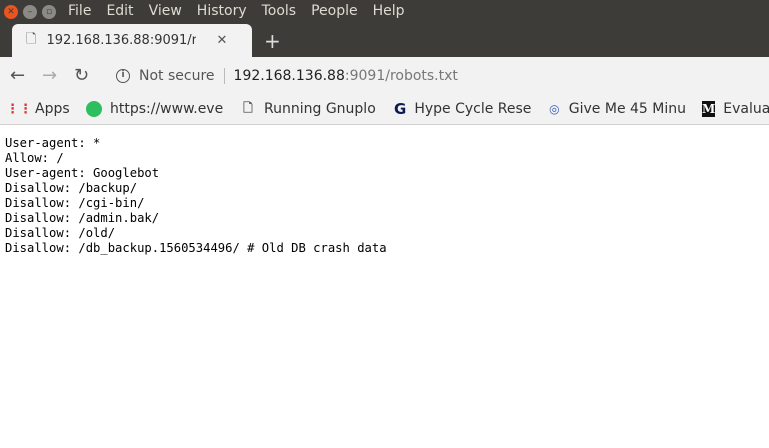 Image resolution: width=769 pixels, height=448 pixels. I want to click on bookmark-give-me-45: ◎ Give Me 45 Minu, so click(617, 109).